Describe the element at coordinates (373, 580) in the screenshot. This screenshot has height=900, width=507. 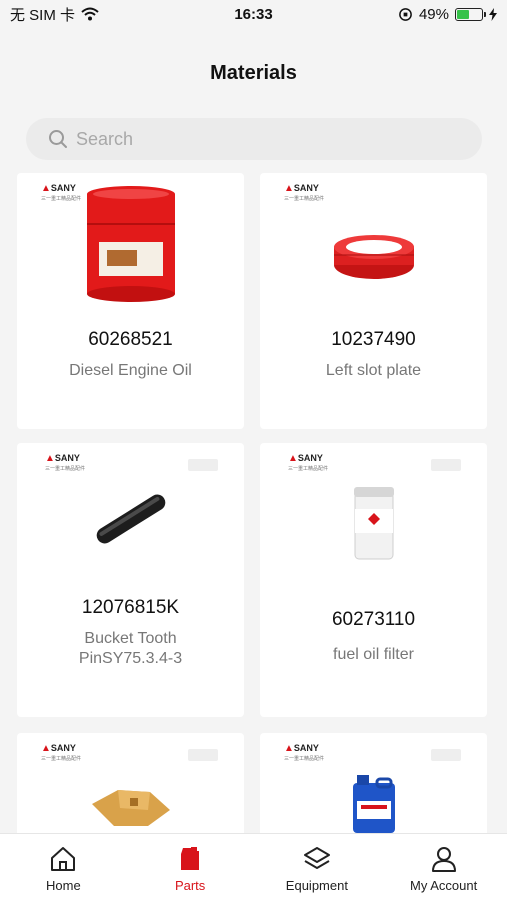
I see `product-card: ▲SANY 三一重工精品配件 60273110 fuel oil filter` at that location.